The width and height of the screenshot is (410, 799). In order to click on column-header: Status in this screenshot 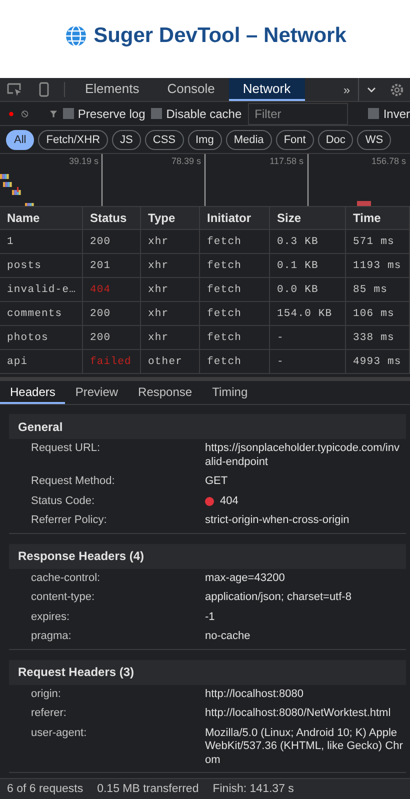, I will do `click(112, 218)`.